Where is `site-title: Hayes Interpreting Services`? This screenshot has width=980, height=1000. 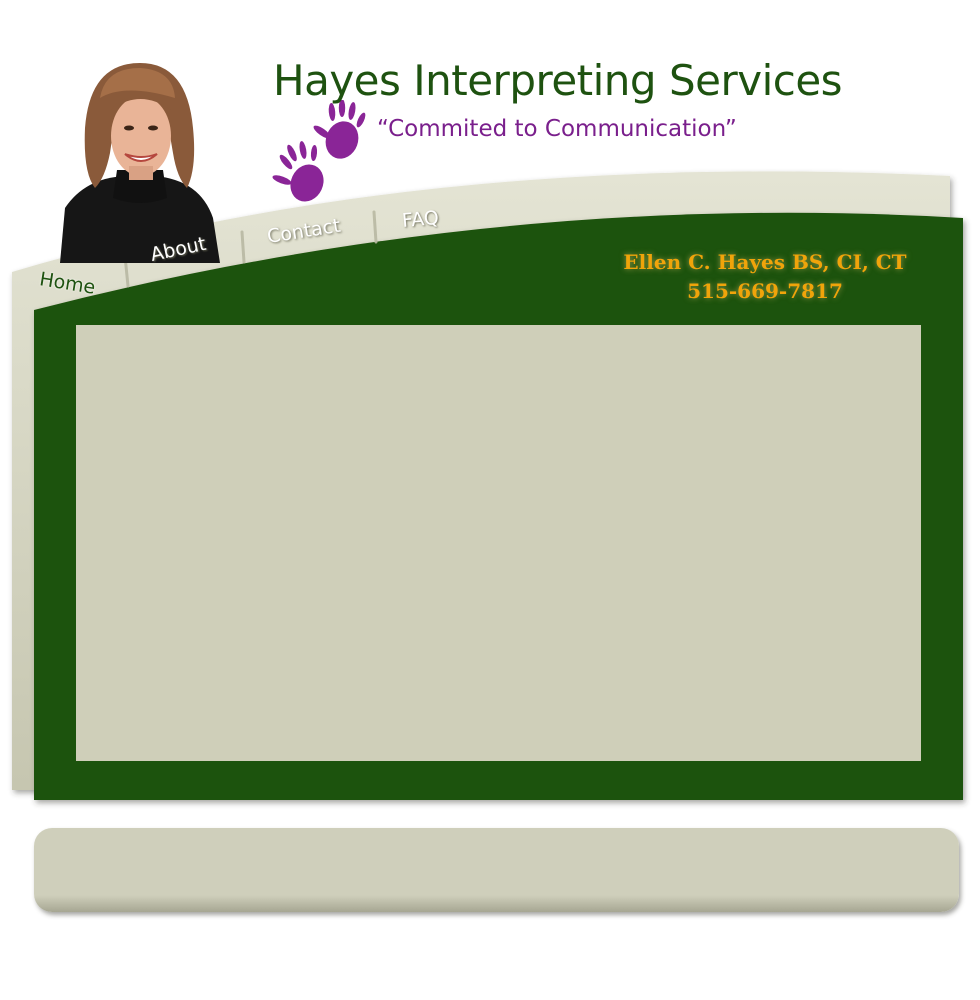
site-title: Hayes Interpreting Services is located at coordinates (558, 80).